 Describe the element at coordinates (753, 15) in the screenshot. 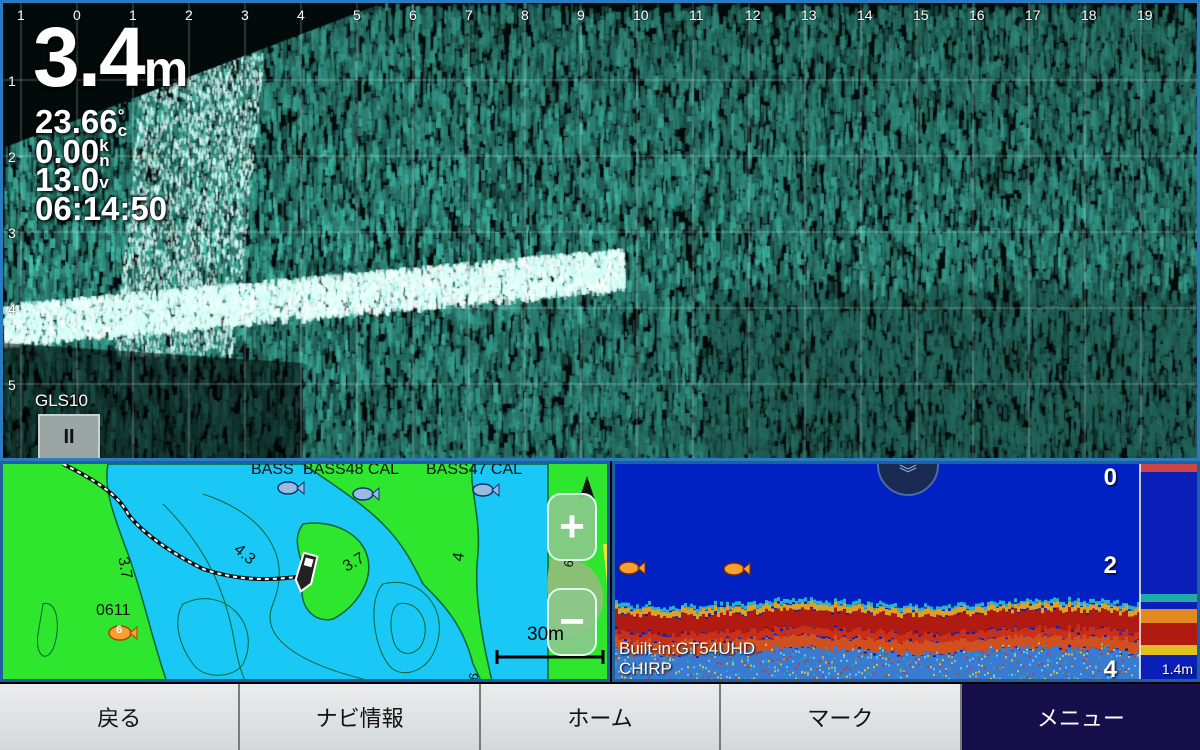

I see `sonar-range-tick: 12` at that location.